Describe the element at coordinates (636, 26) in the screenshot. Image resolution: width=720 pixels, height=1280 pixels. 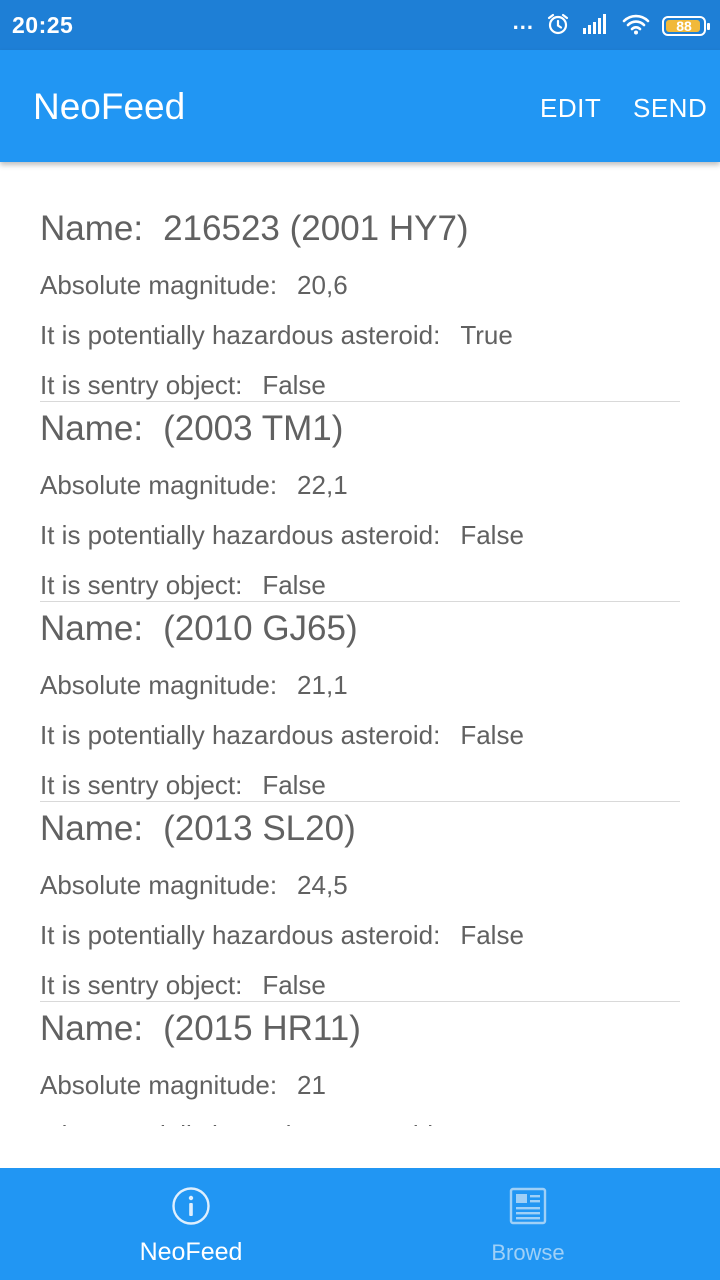
I see `wifi-icon` at that location.